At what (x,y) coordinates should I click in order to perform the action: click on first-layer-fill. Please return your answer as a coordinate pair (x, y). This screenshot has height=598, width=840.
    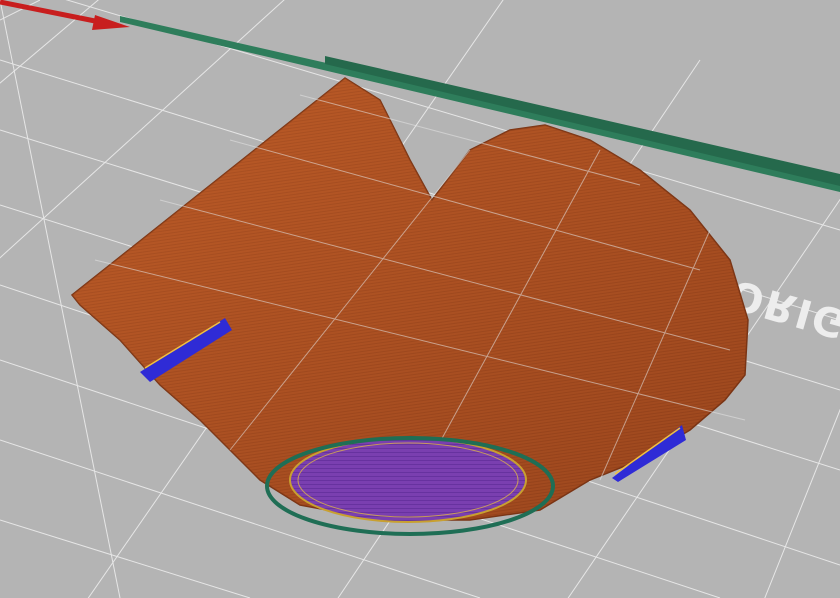
    Looking at the image, I should click on (408, 480).